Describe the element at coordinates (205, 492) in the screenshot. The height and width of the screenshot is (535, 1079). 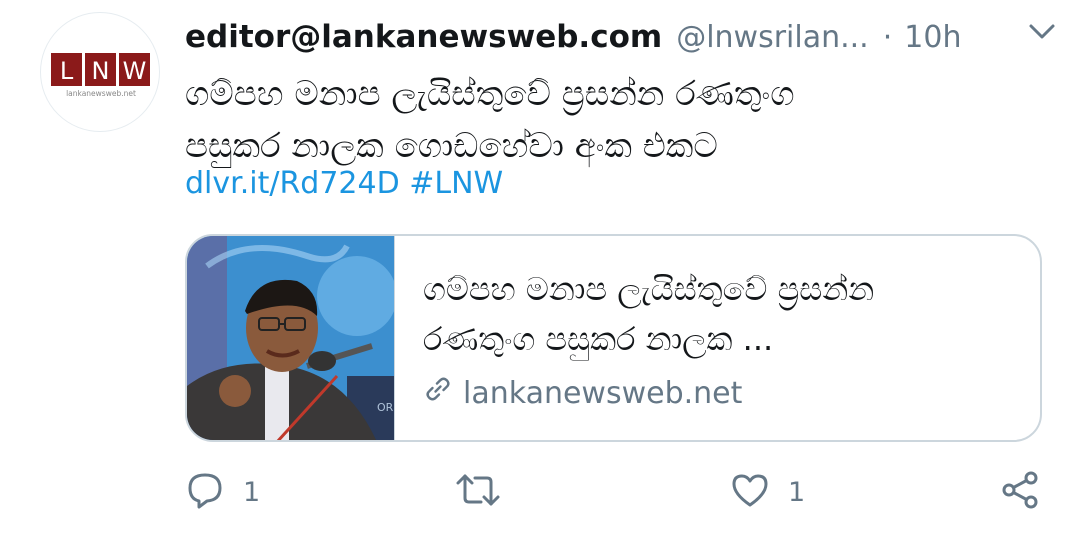
I see `reply-icon` at that location.